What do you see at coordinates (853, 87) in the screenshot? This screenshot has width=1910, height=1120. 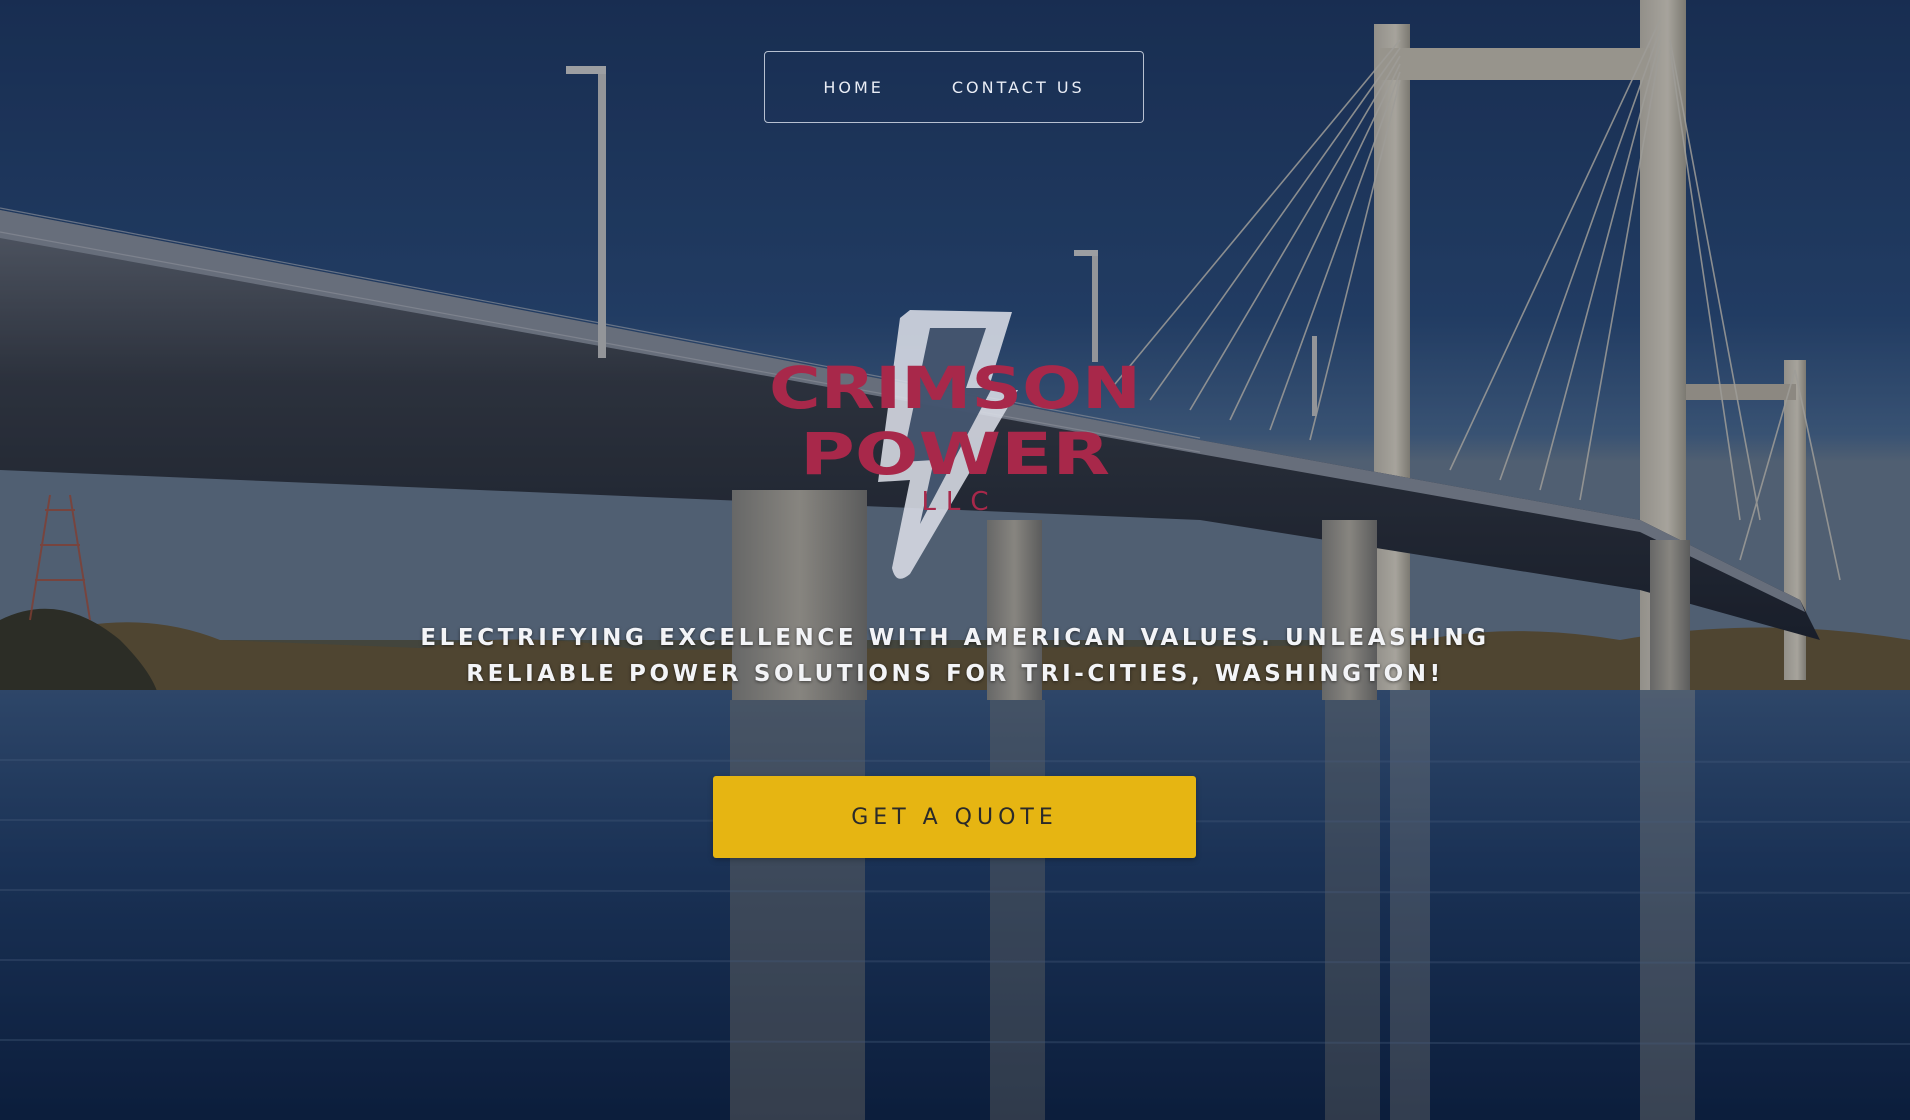 I see `nav-home-link: HOME` at bounding box center [853, 87].